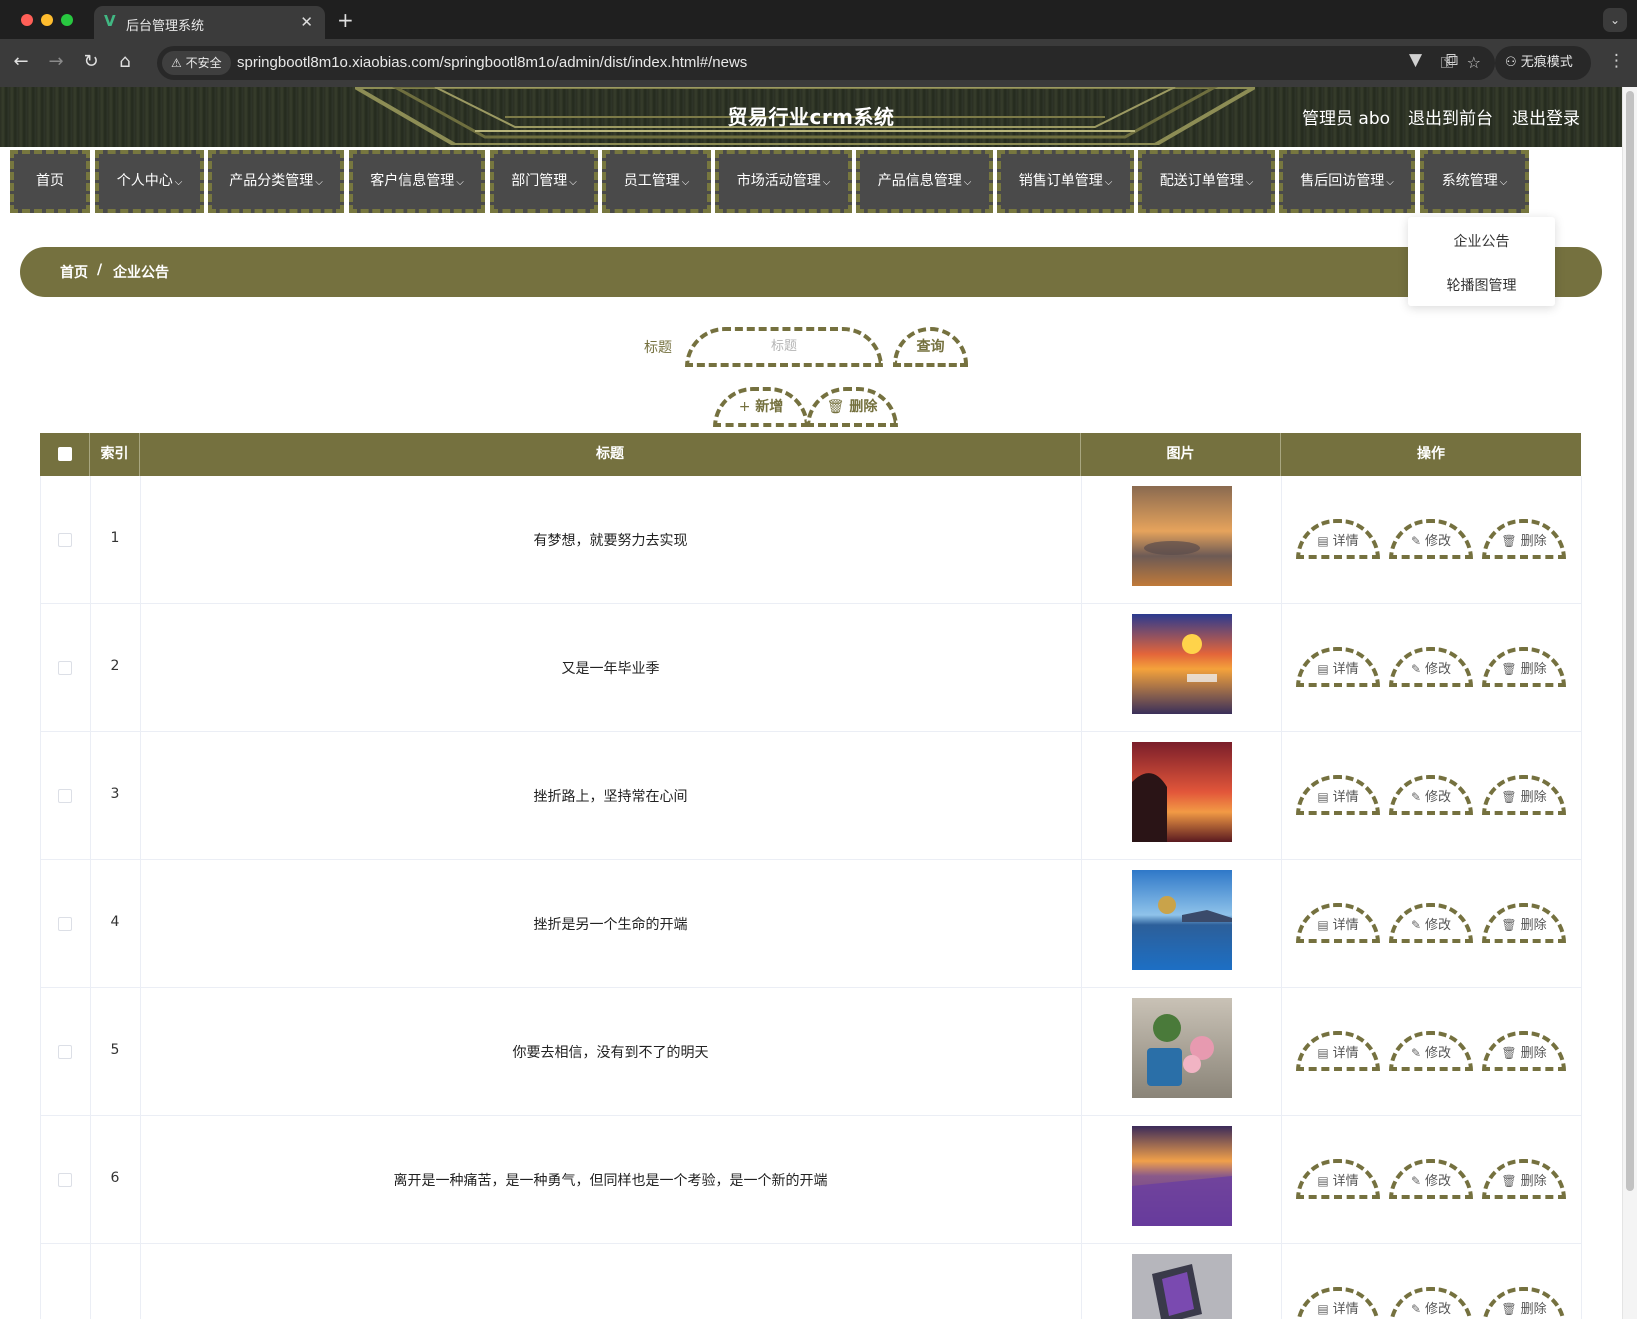 This screenshot has width=1637, height=1319. What do you see at coordinates (1206, 181) in the screenshot?
I see `menu-item-delivery-order: 配送订单管理 ⌵` at bounding box center [1206, 181].